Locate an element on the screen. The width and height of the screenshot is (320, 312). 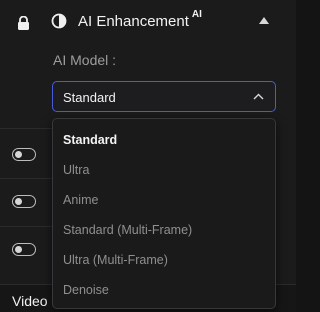
ai-model-select: Standard is located at coordinates (164, 96).